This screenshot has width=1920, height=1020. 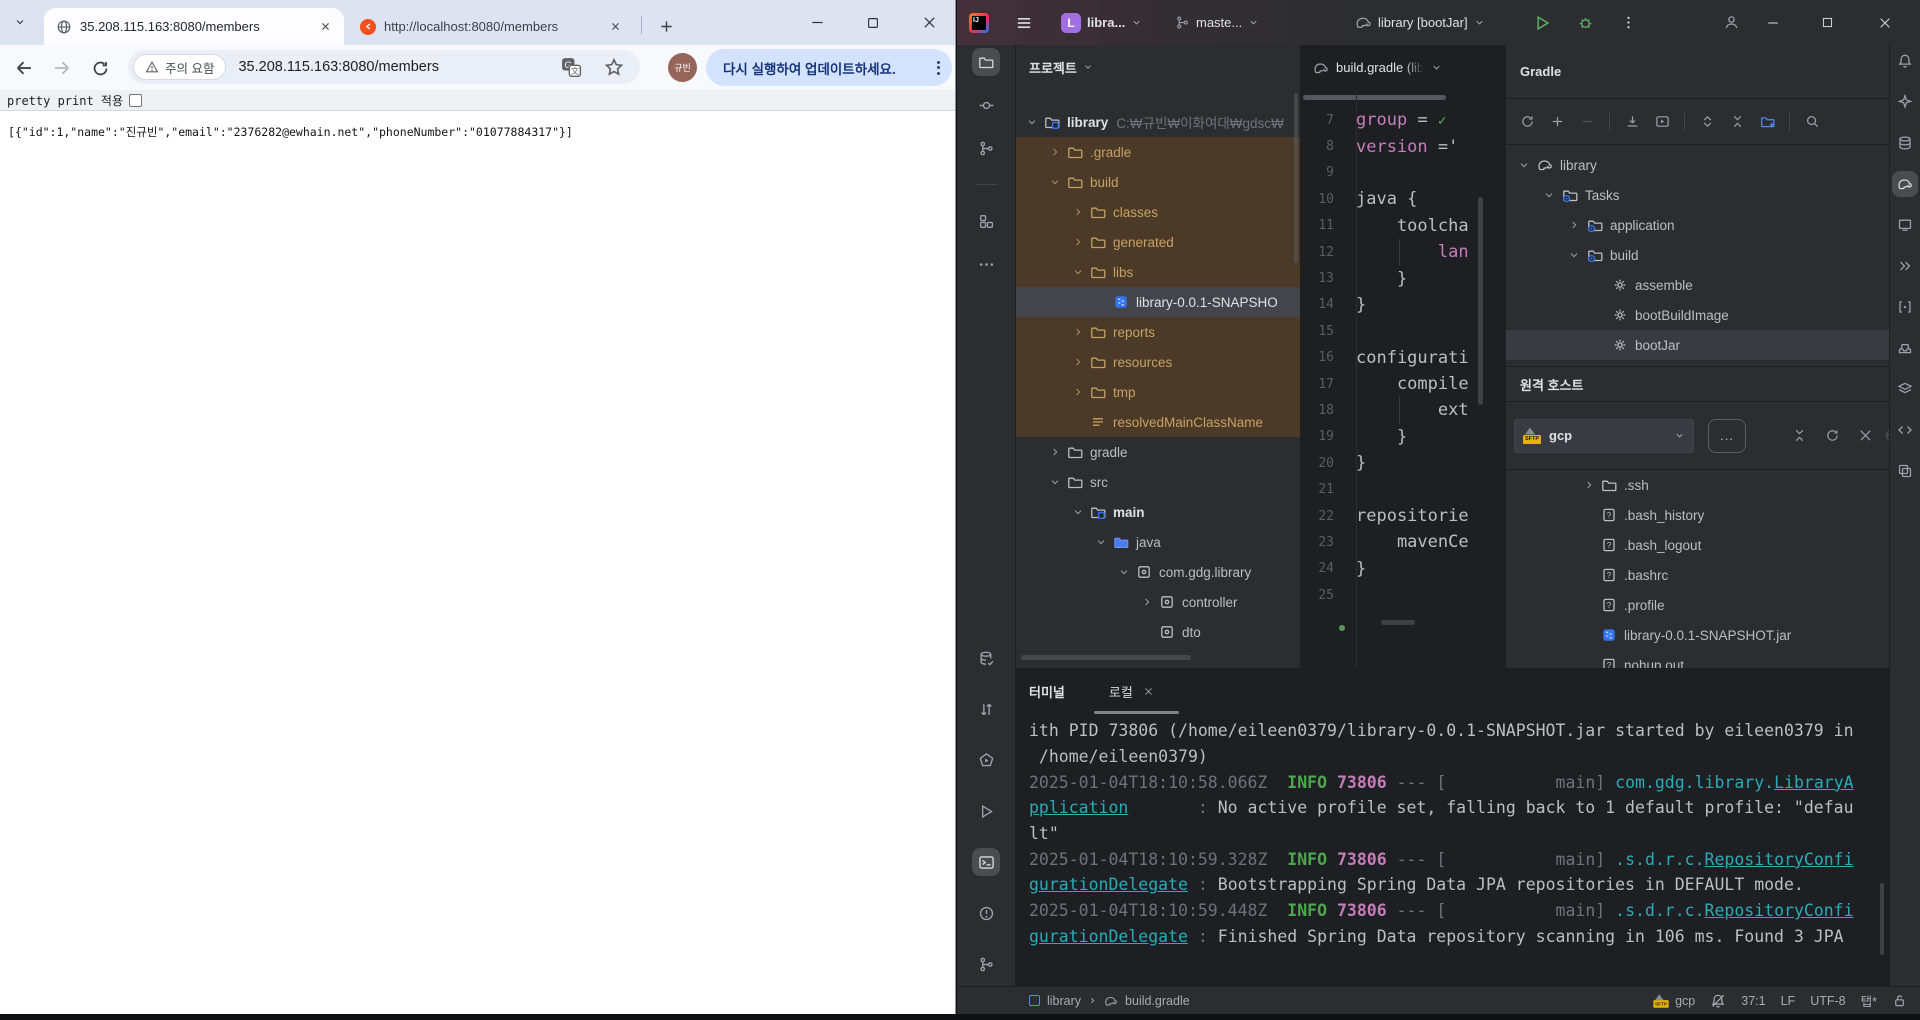 What do you see at coordinates (62, 68) in the screenshot?
I see `forward-icon` at bounding box center [62, 68].